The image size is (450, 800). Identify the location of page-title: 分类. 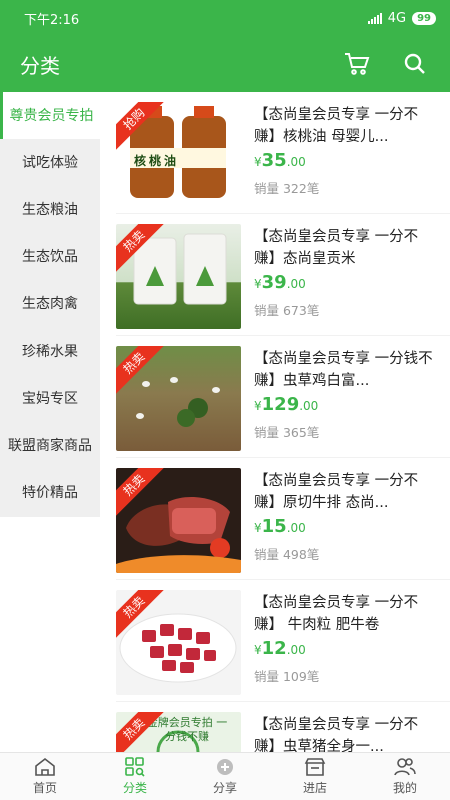
(40, 65).